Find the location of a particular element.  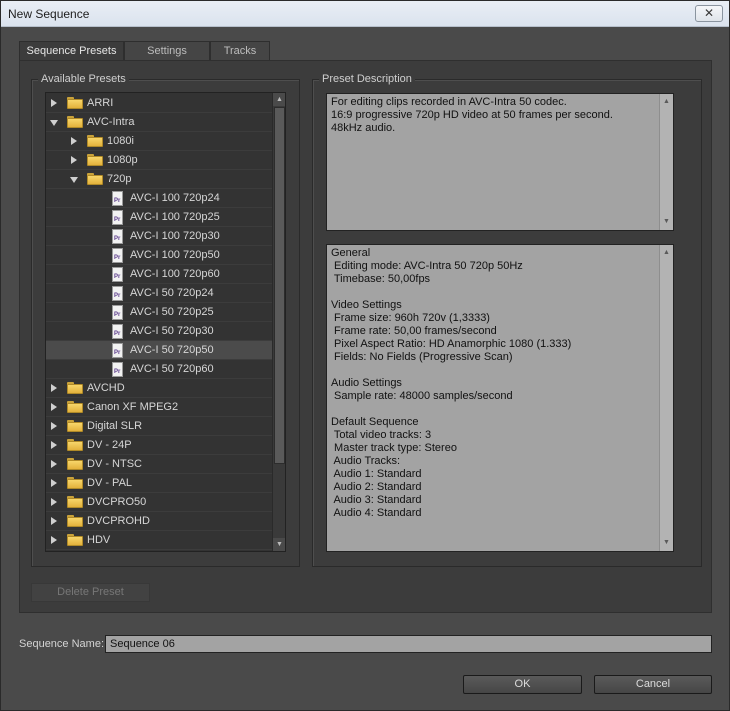

tab-tracks: Tracks is located at coordinates (240, 51).